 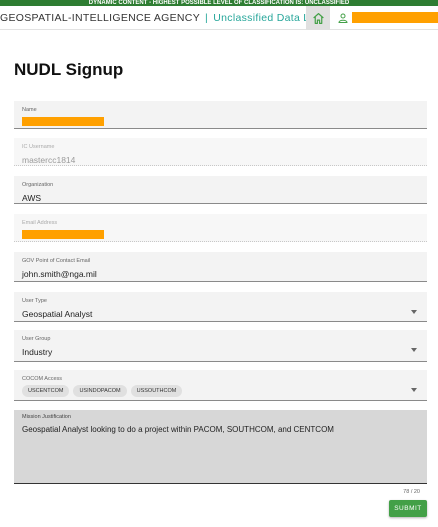 What do you see at coordinates (46, 391) in the screenshot?
I see `chip-uscentcom: USCENTCOM` at bounding box center [46, 391].